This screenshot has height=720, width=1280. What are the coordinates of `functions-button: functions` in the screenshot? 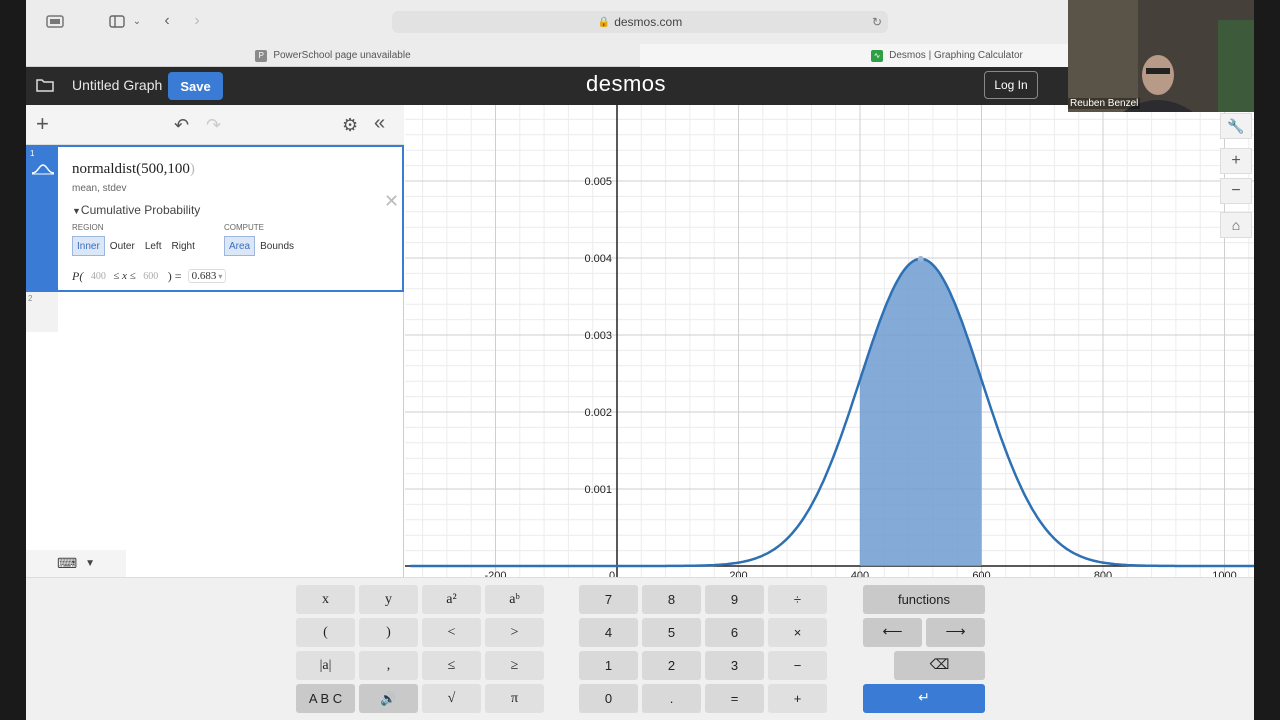 It's located at (924, 599).